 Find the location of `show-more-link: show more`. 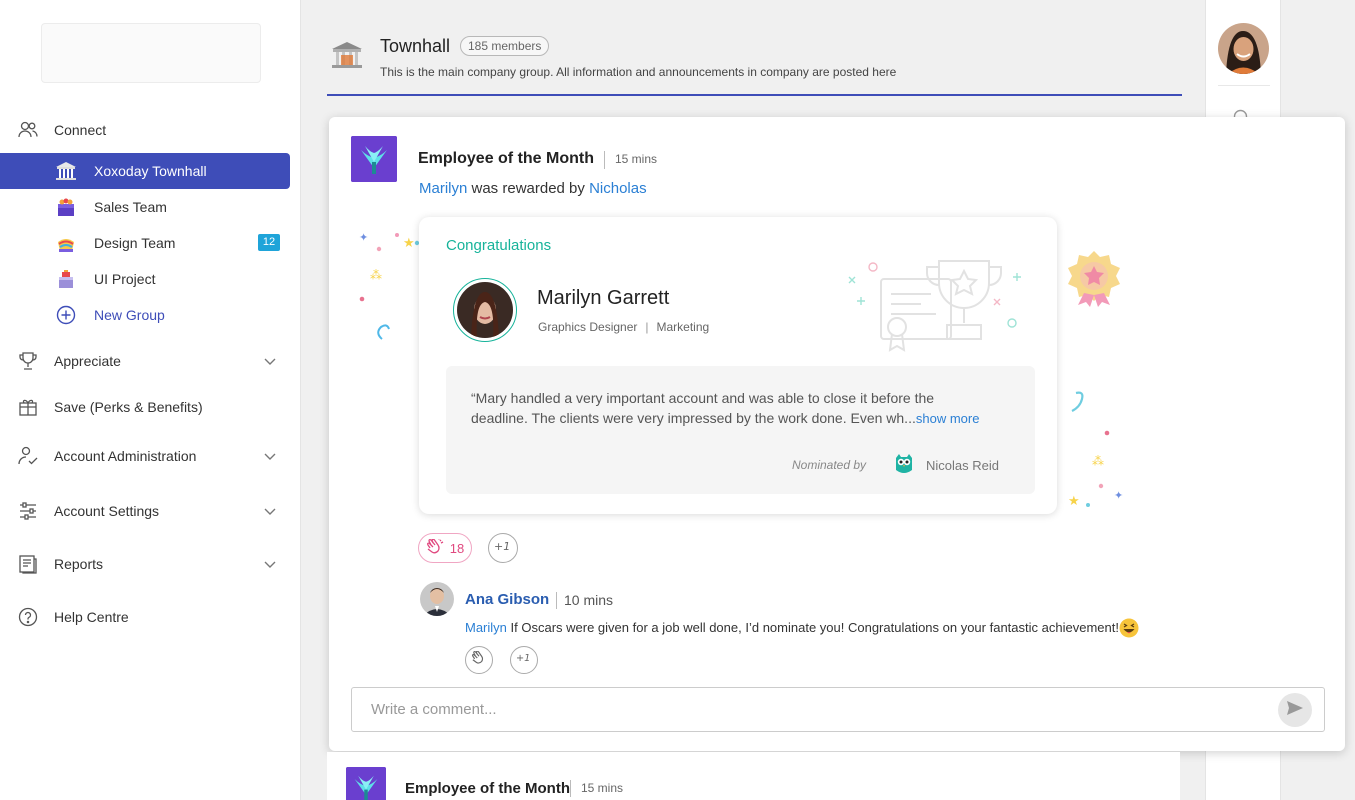

show-more-link: show more is located at coordinates (948, 418).